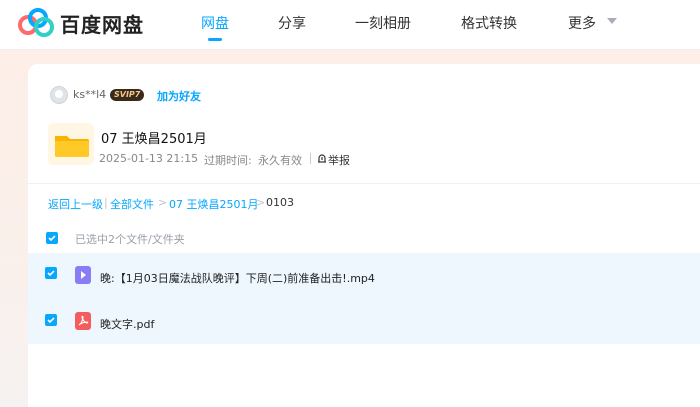  What do you see at coordinates (90, 94) in the screenshot?
I see `sharer-username: ks**l4` at bounding box center [90, 94].